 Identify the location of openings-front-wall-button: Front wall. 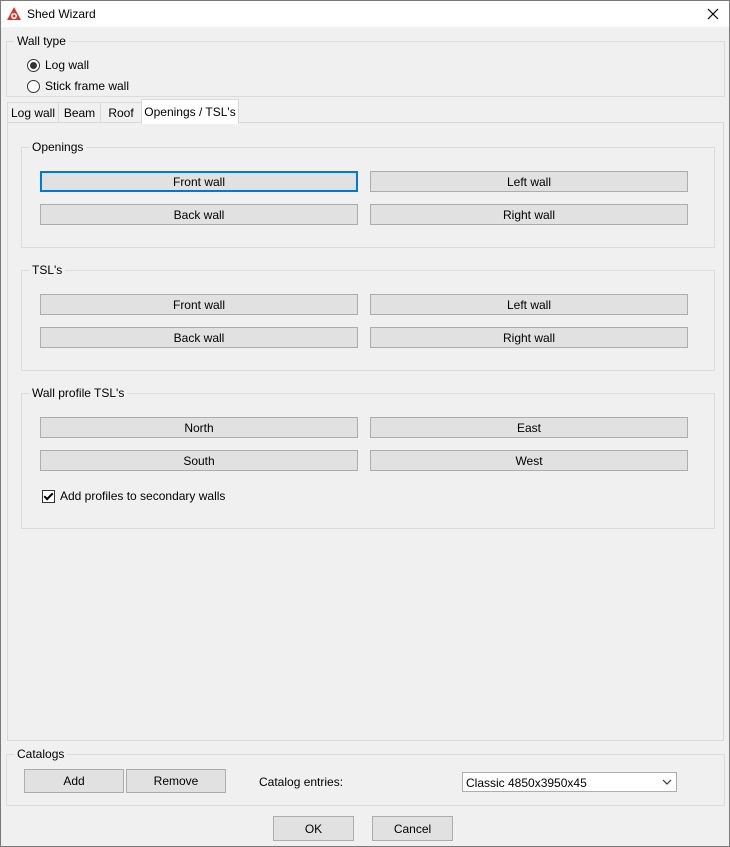
(199, 181).